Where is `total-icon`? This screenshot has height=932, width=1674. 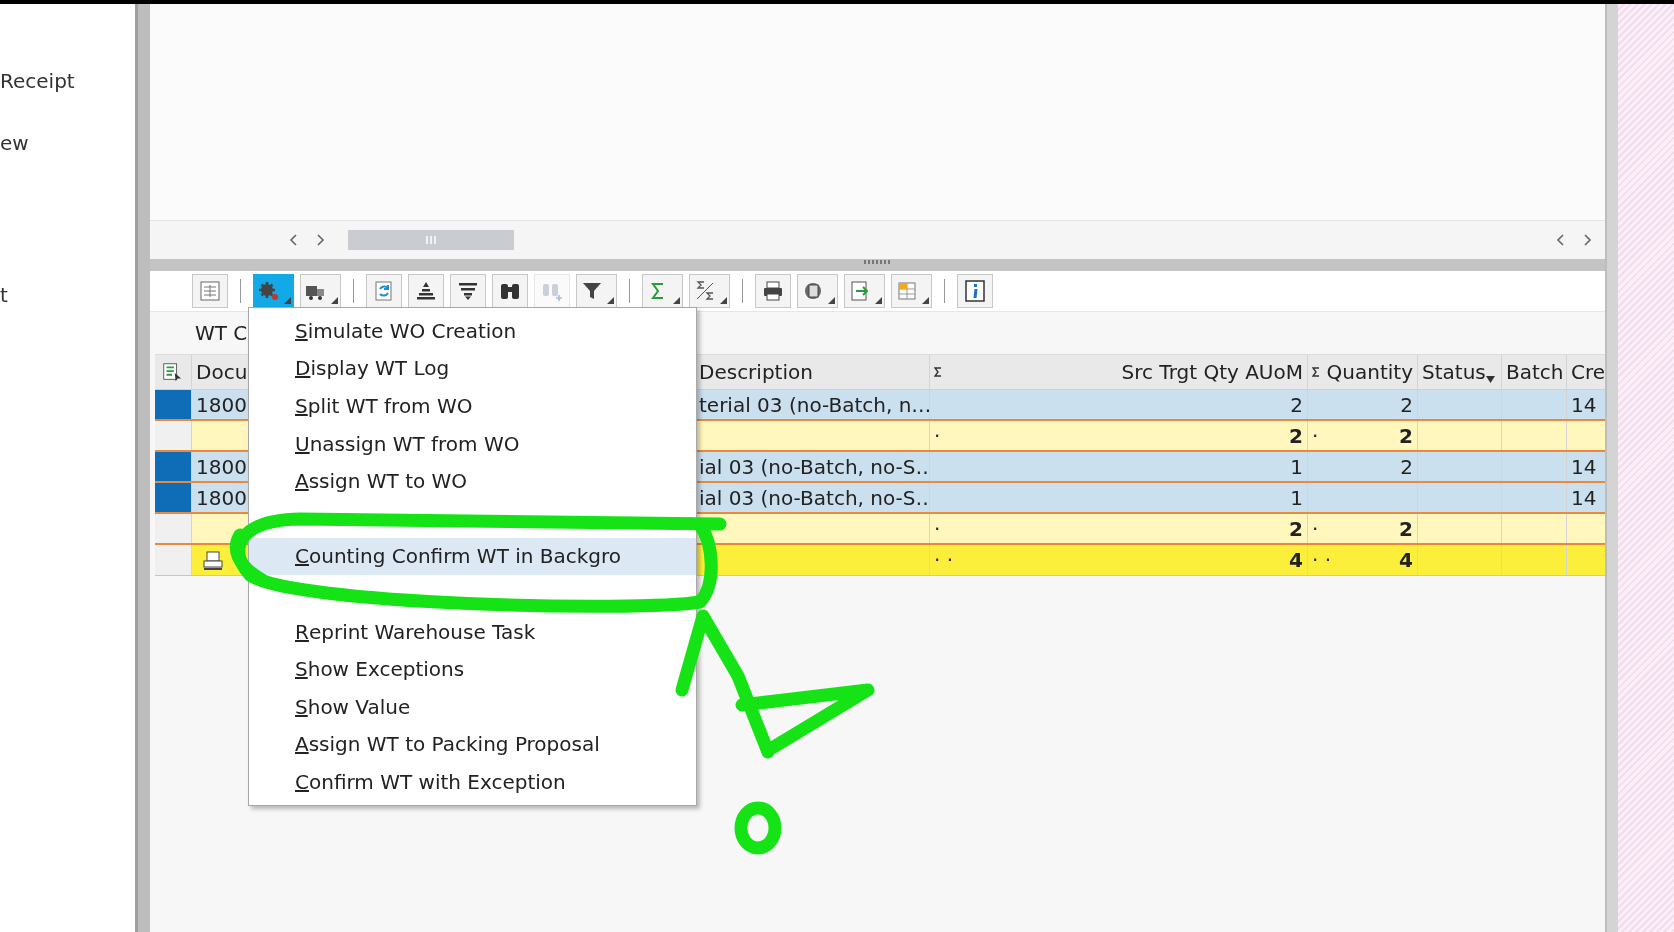 total-icon is located at coordinates (213, 560).